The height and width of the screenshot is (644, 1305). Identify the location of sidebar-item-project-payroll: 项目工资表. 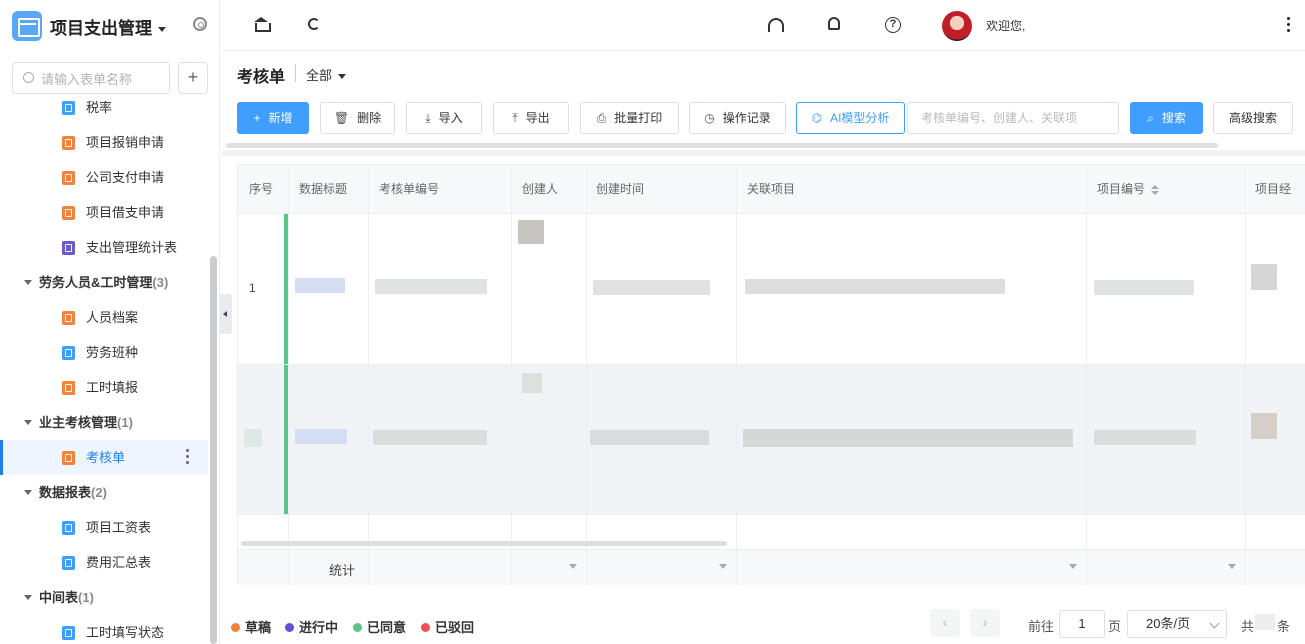
(104, 527).